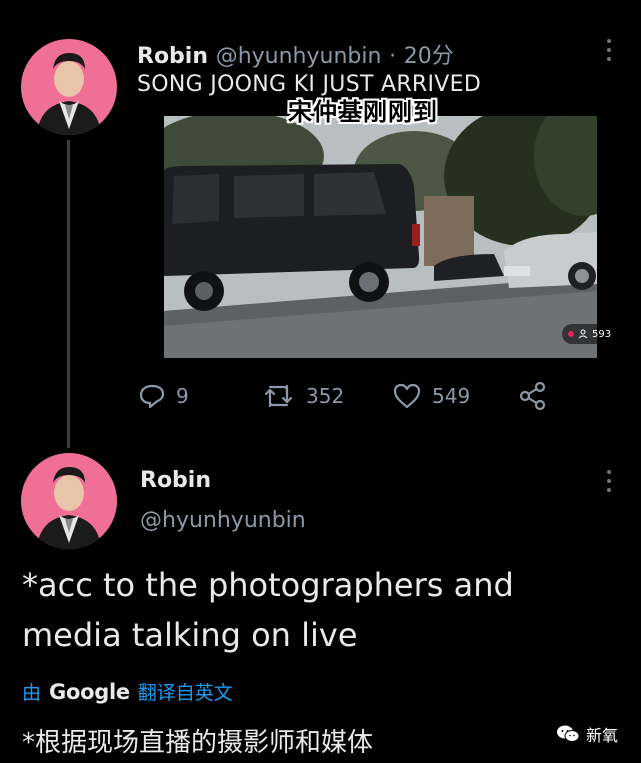 Image resolution: width=641 pixels, height=763 pixels. Describe the element at coordinates (568, 733) in the screenshot. I see `wechat-icon` at that location.